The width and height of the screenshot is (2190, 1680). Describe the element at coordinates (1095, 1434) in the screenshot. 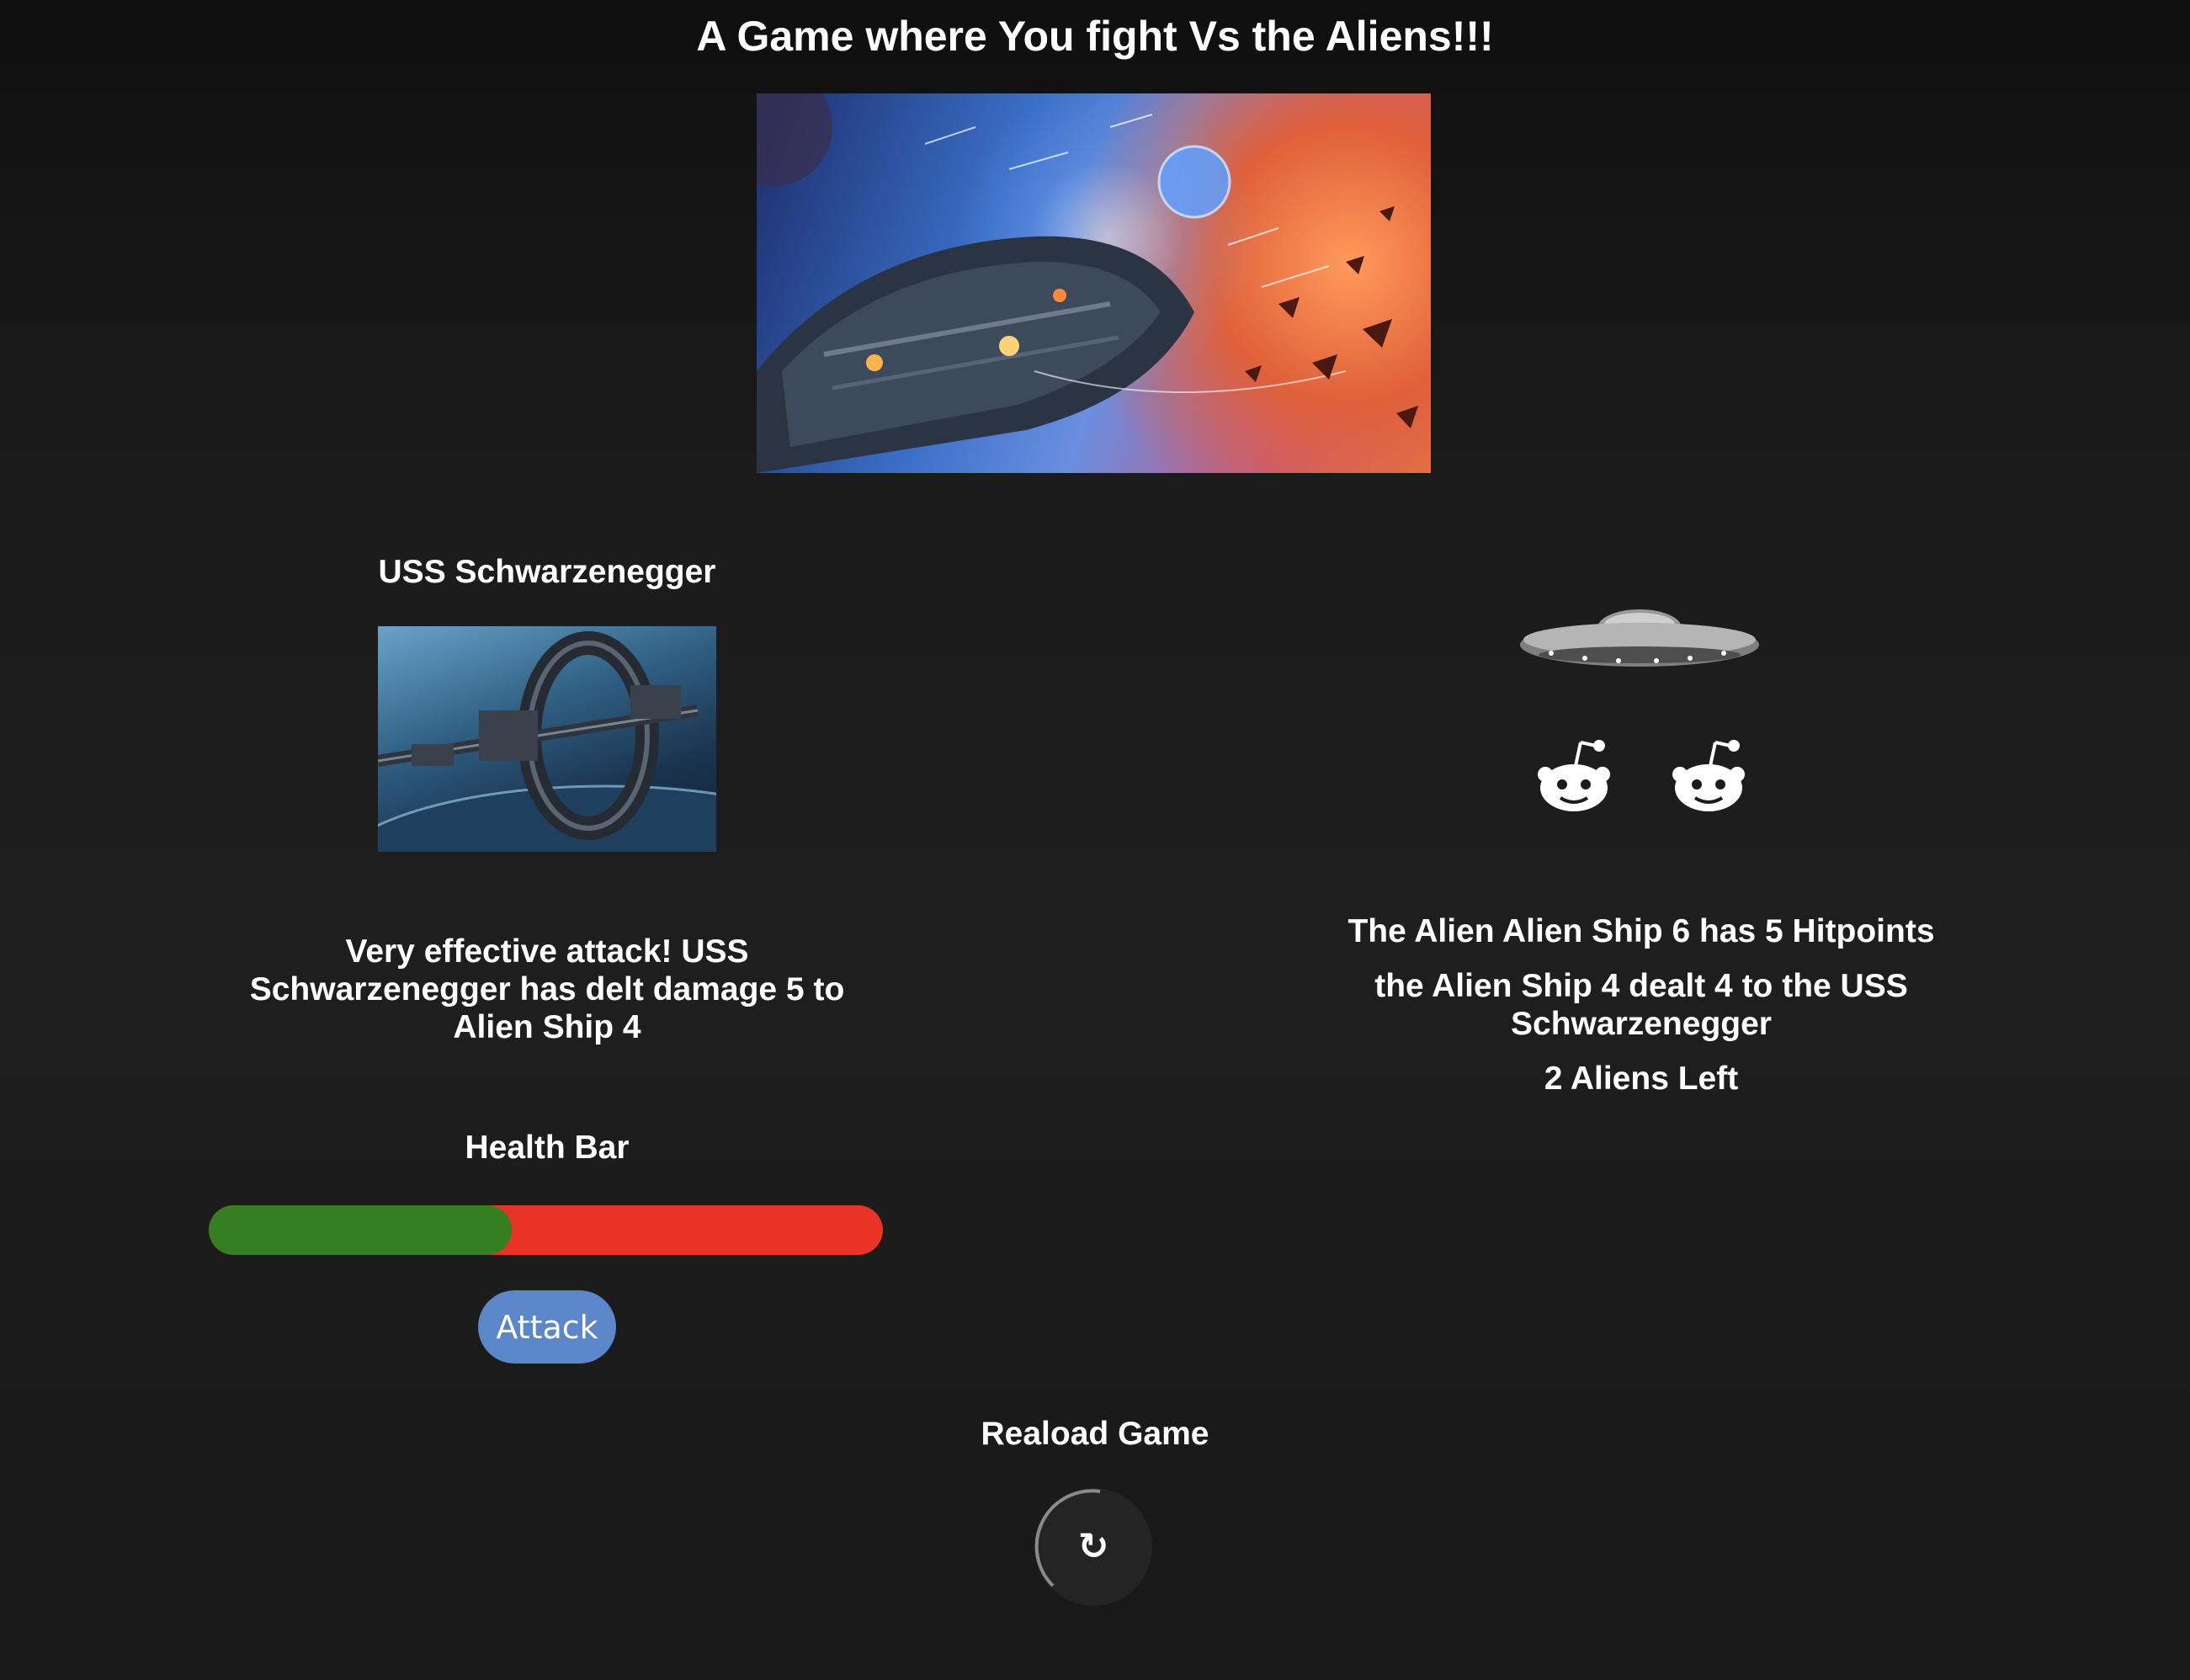

I see `reload-game-label: Reaload Game` at that location.